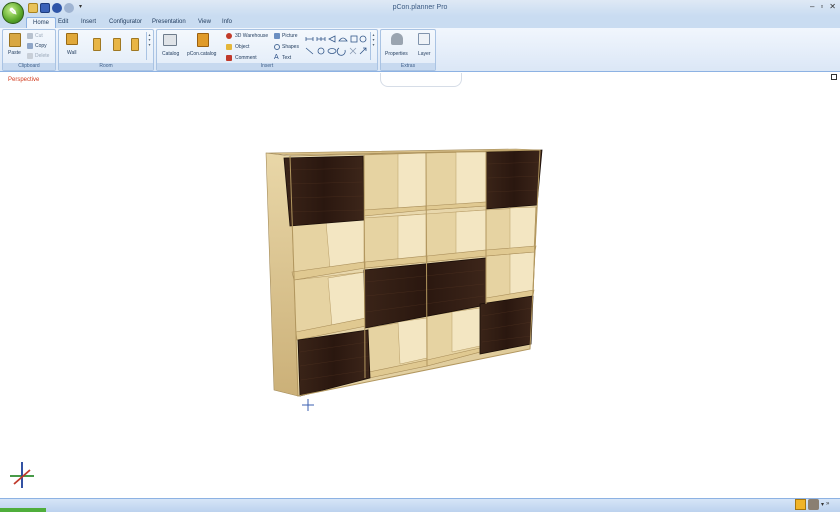 This screenshot has width=840, height=512. I want to click on object-button: Object, so click(242, 47).